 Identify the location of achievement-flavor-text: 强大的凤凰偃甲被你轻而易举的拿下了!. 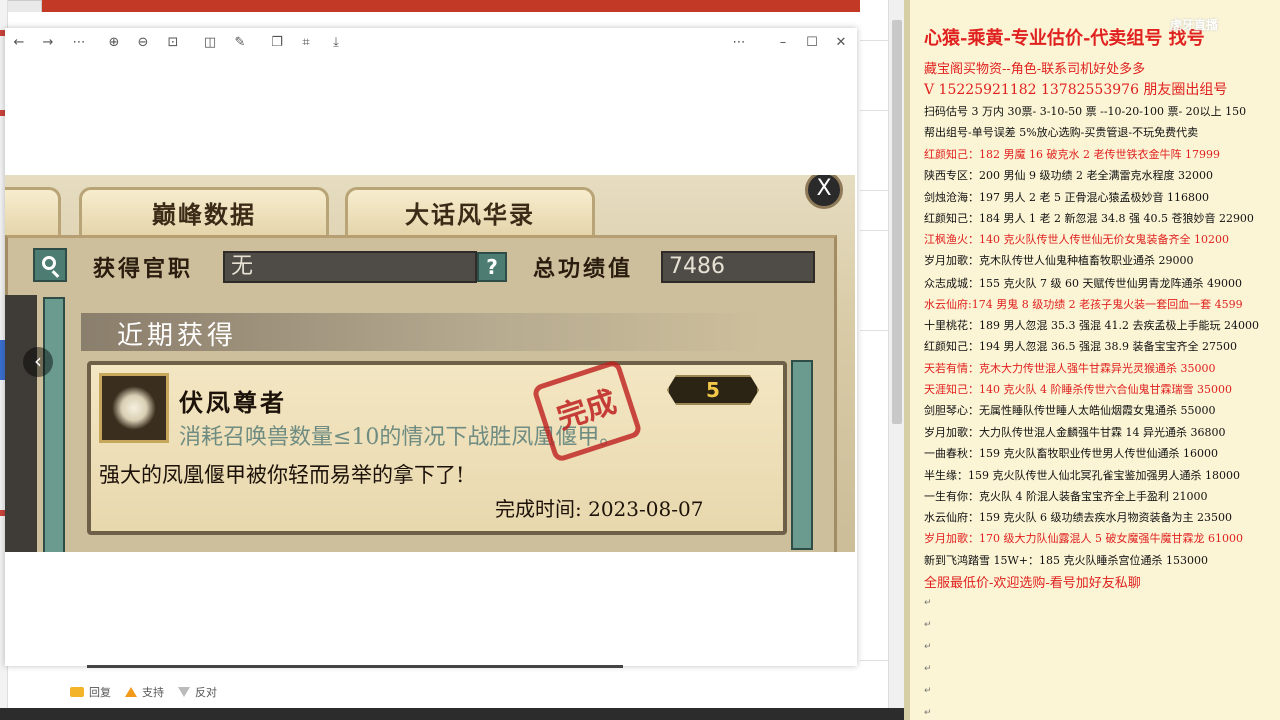
(282, 475).